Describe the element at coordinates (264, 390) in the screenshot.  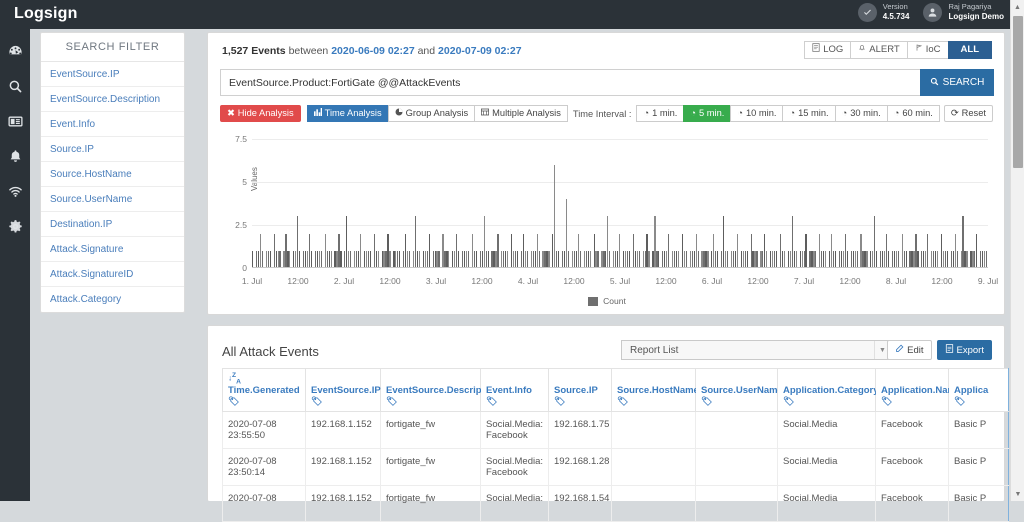
I see `column-header-time-generated: ↓ZA Time.Generated 🏷` at that location.